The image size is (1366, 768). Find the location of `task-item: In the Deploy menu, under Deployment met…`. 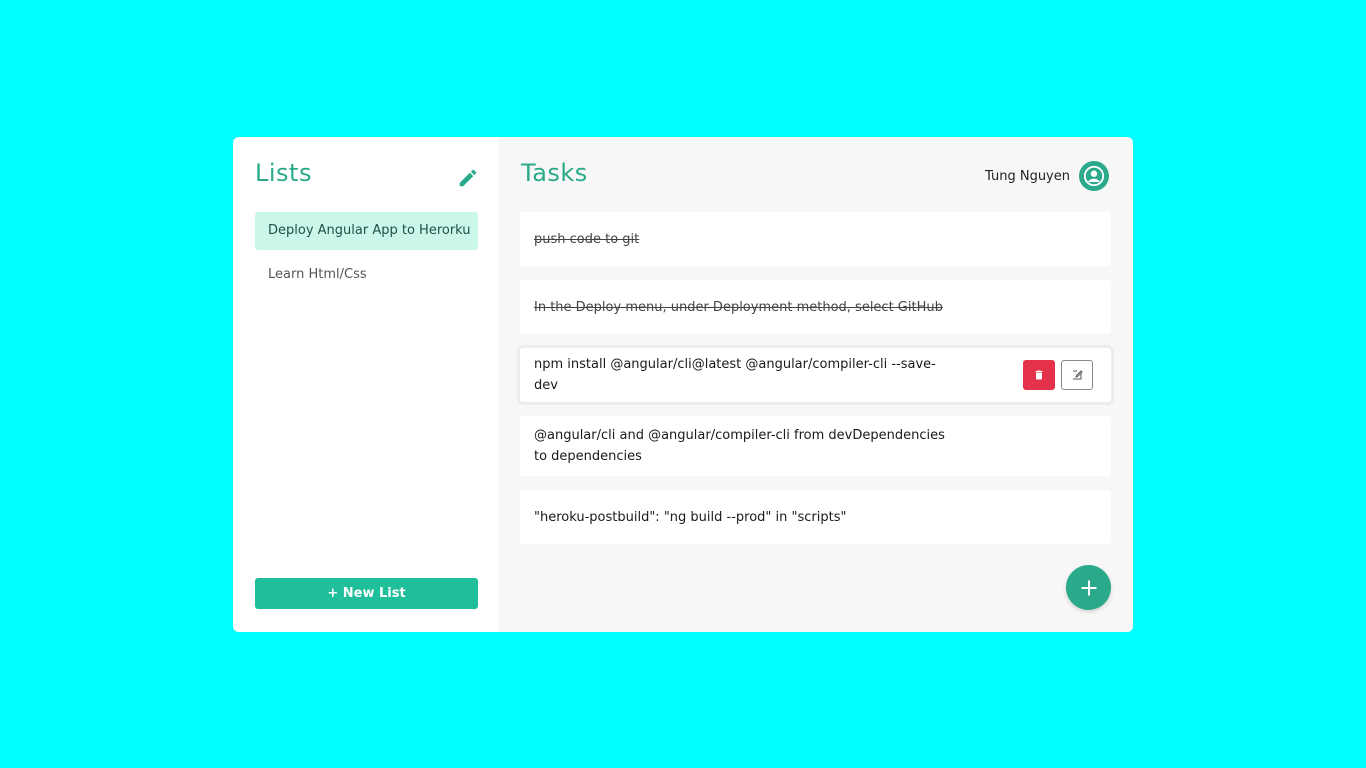

task-item: In the Deploy menu, under Deployment met… is located at coordinates (815, 307).